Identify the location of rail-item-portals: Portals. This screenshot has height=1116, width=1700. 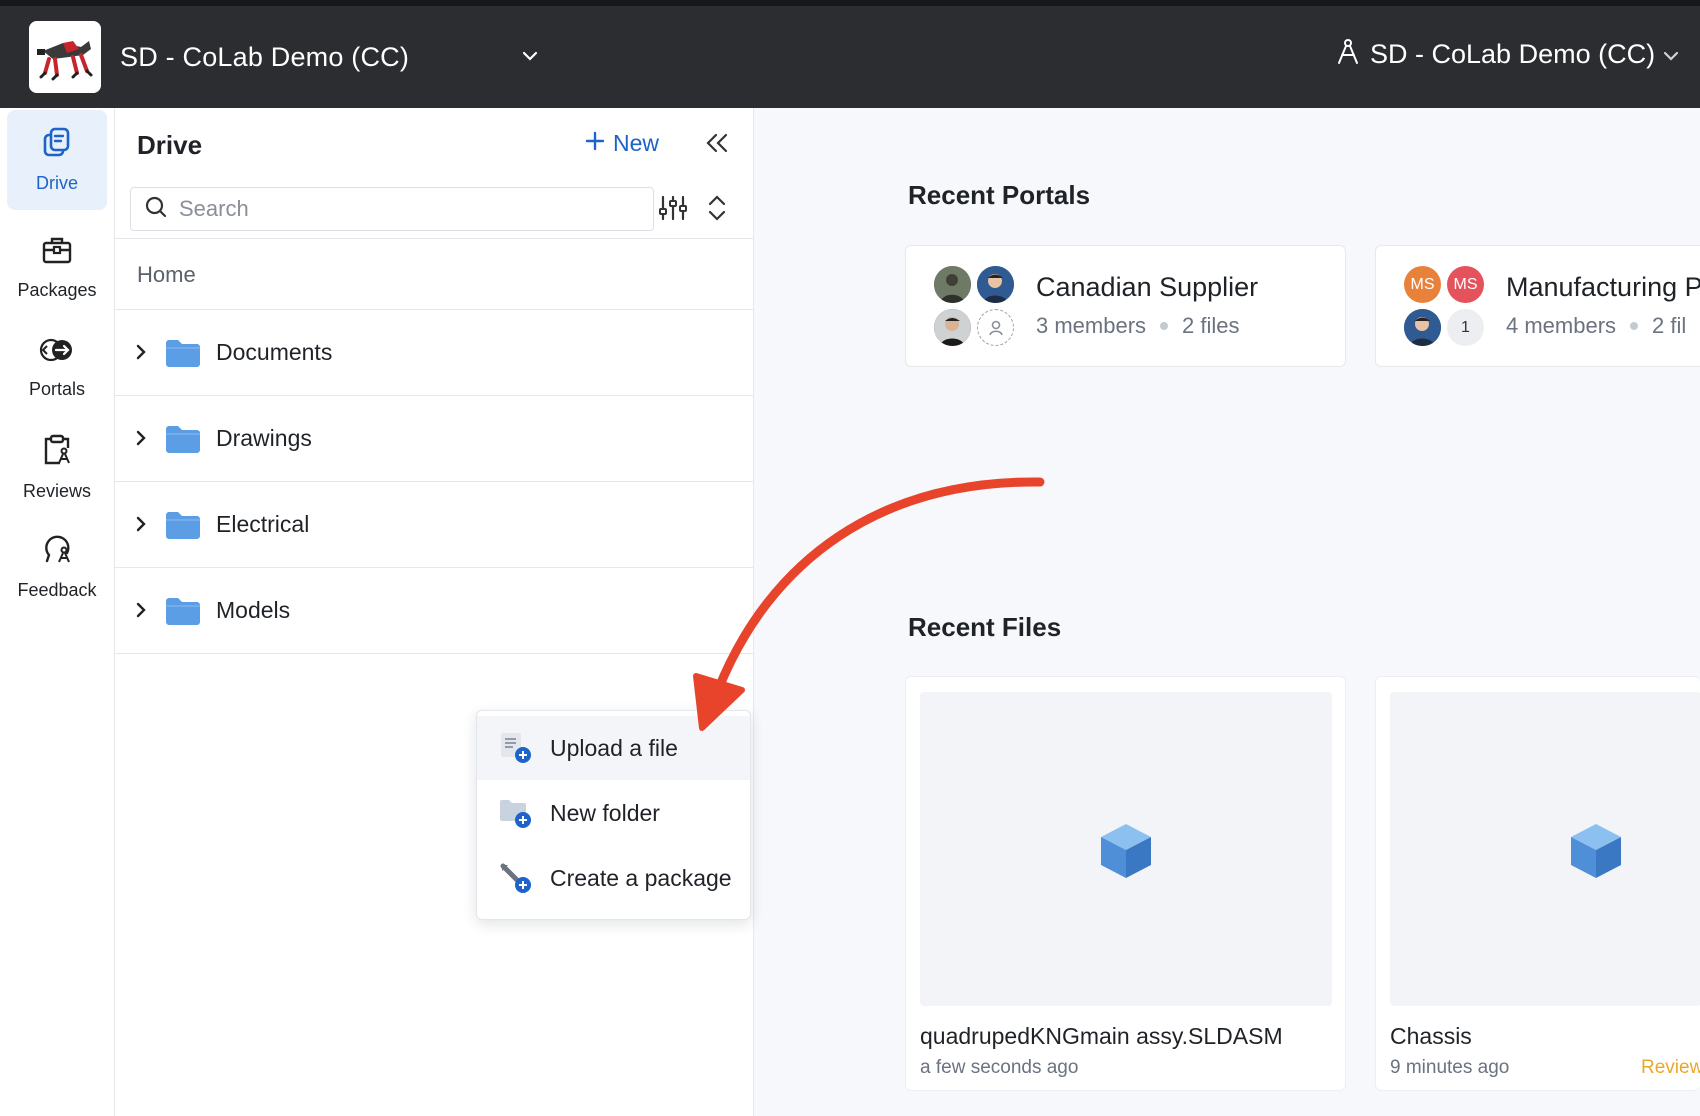
(57, 368).